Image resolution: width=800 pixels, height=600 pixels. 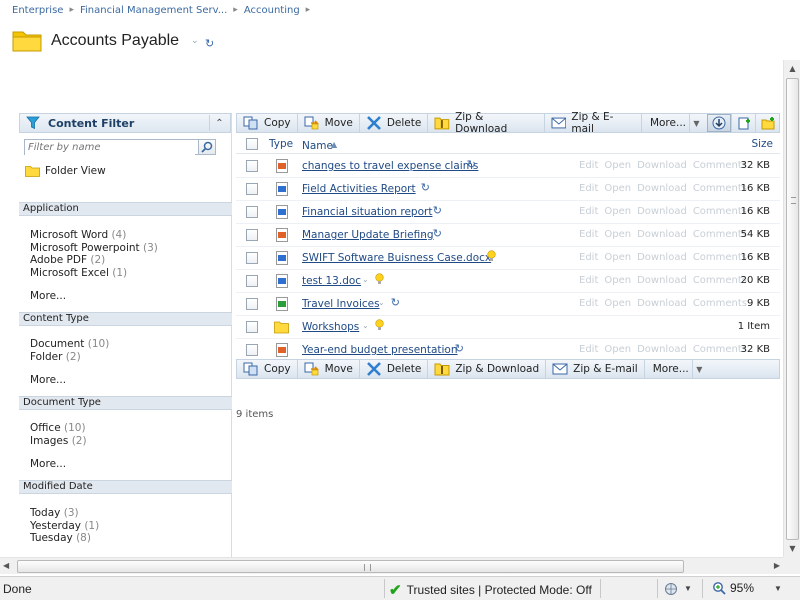 What do you see at coordinates (368, 235) in the screenshot?
I see `file-name-link: Manager Update Briefing` at bounding box center [368, 235].